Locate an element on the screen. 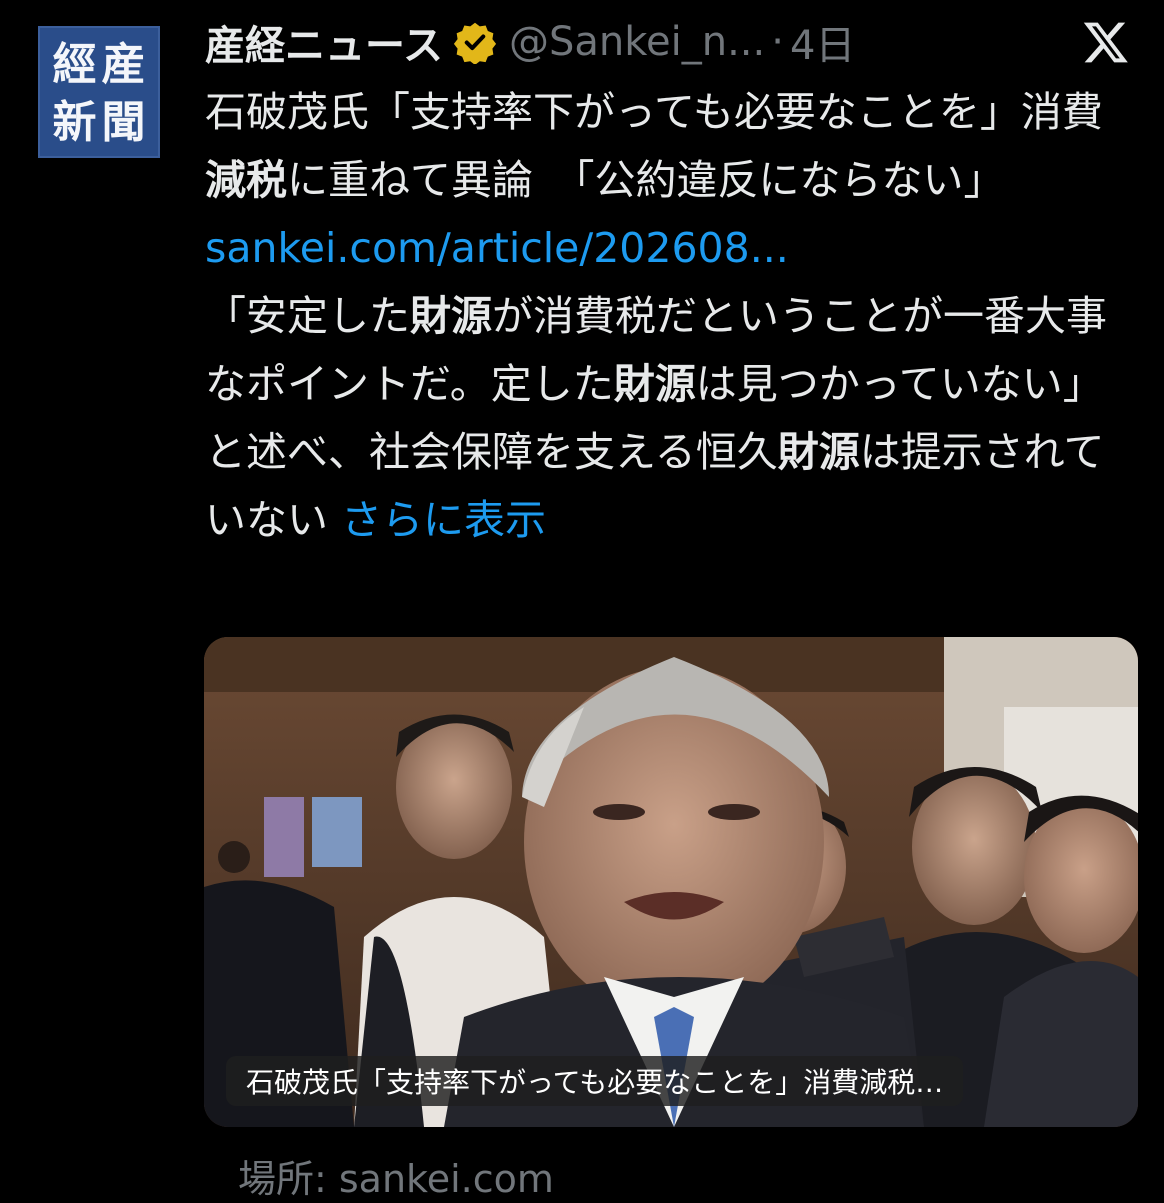 The height and width of the screenshot is (1203, 1164). tweet-header: 産経ニュース @Sankei_n... · 4日 is located at coordinates (530, 42).